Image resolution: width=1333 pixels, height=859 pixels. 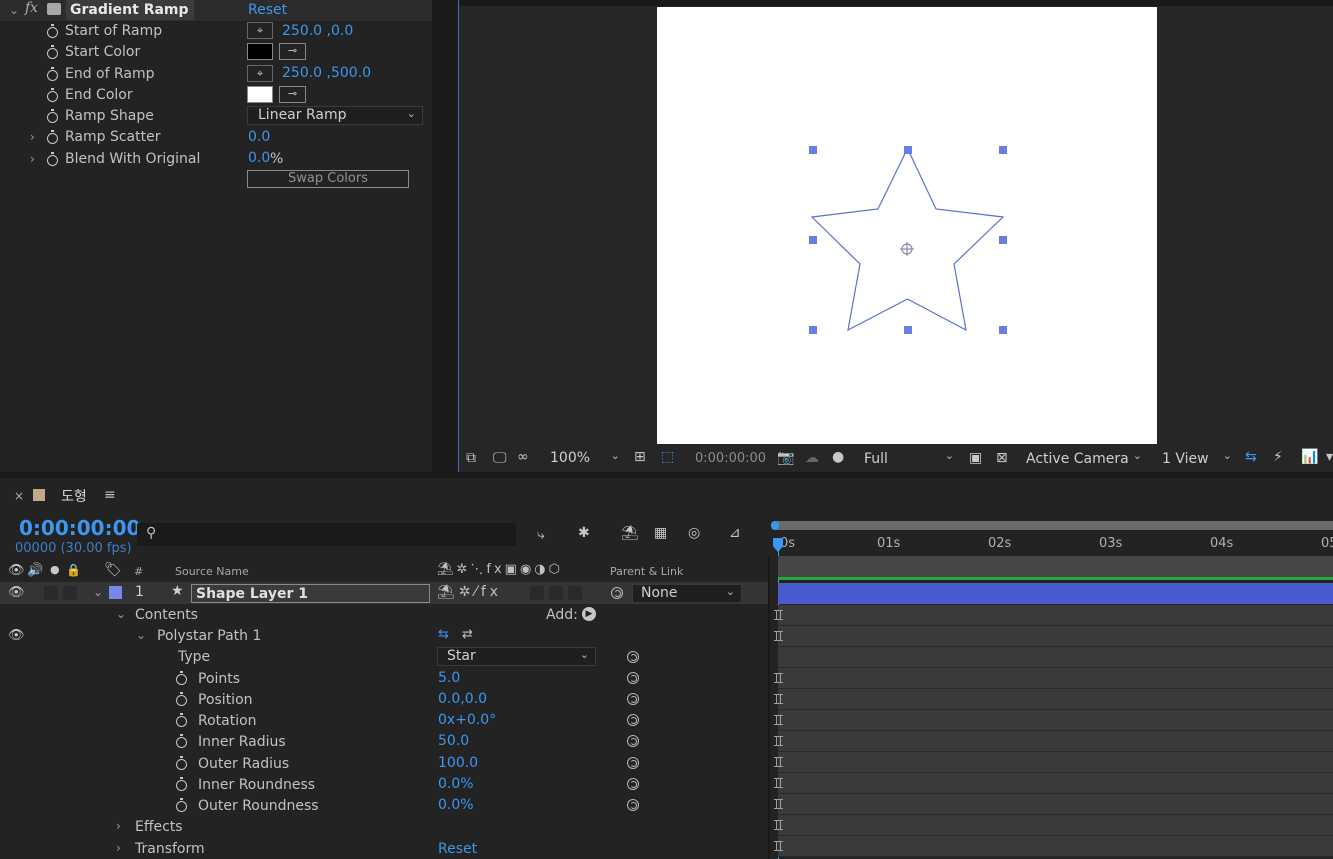 I want to click on transform-reset-link: Reset, so click(x=457, y=849).